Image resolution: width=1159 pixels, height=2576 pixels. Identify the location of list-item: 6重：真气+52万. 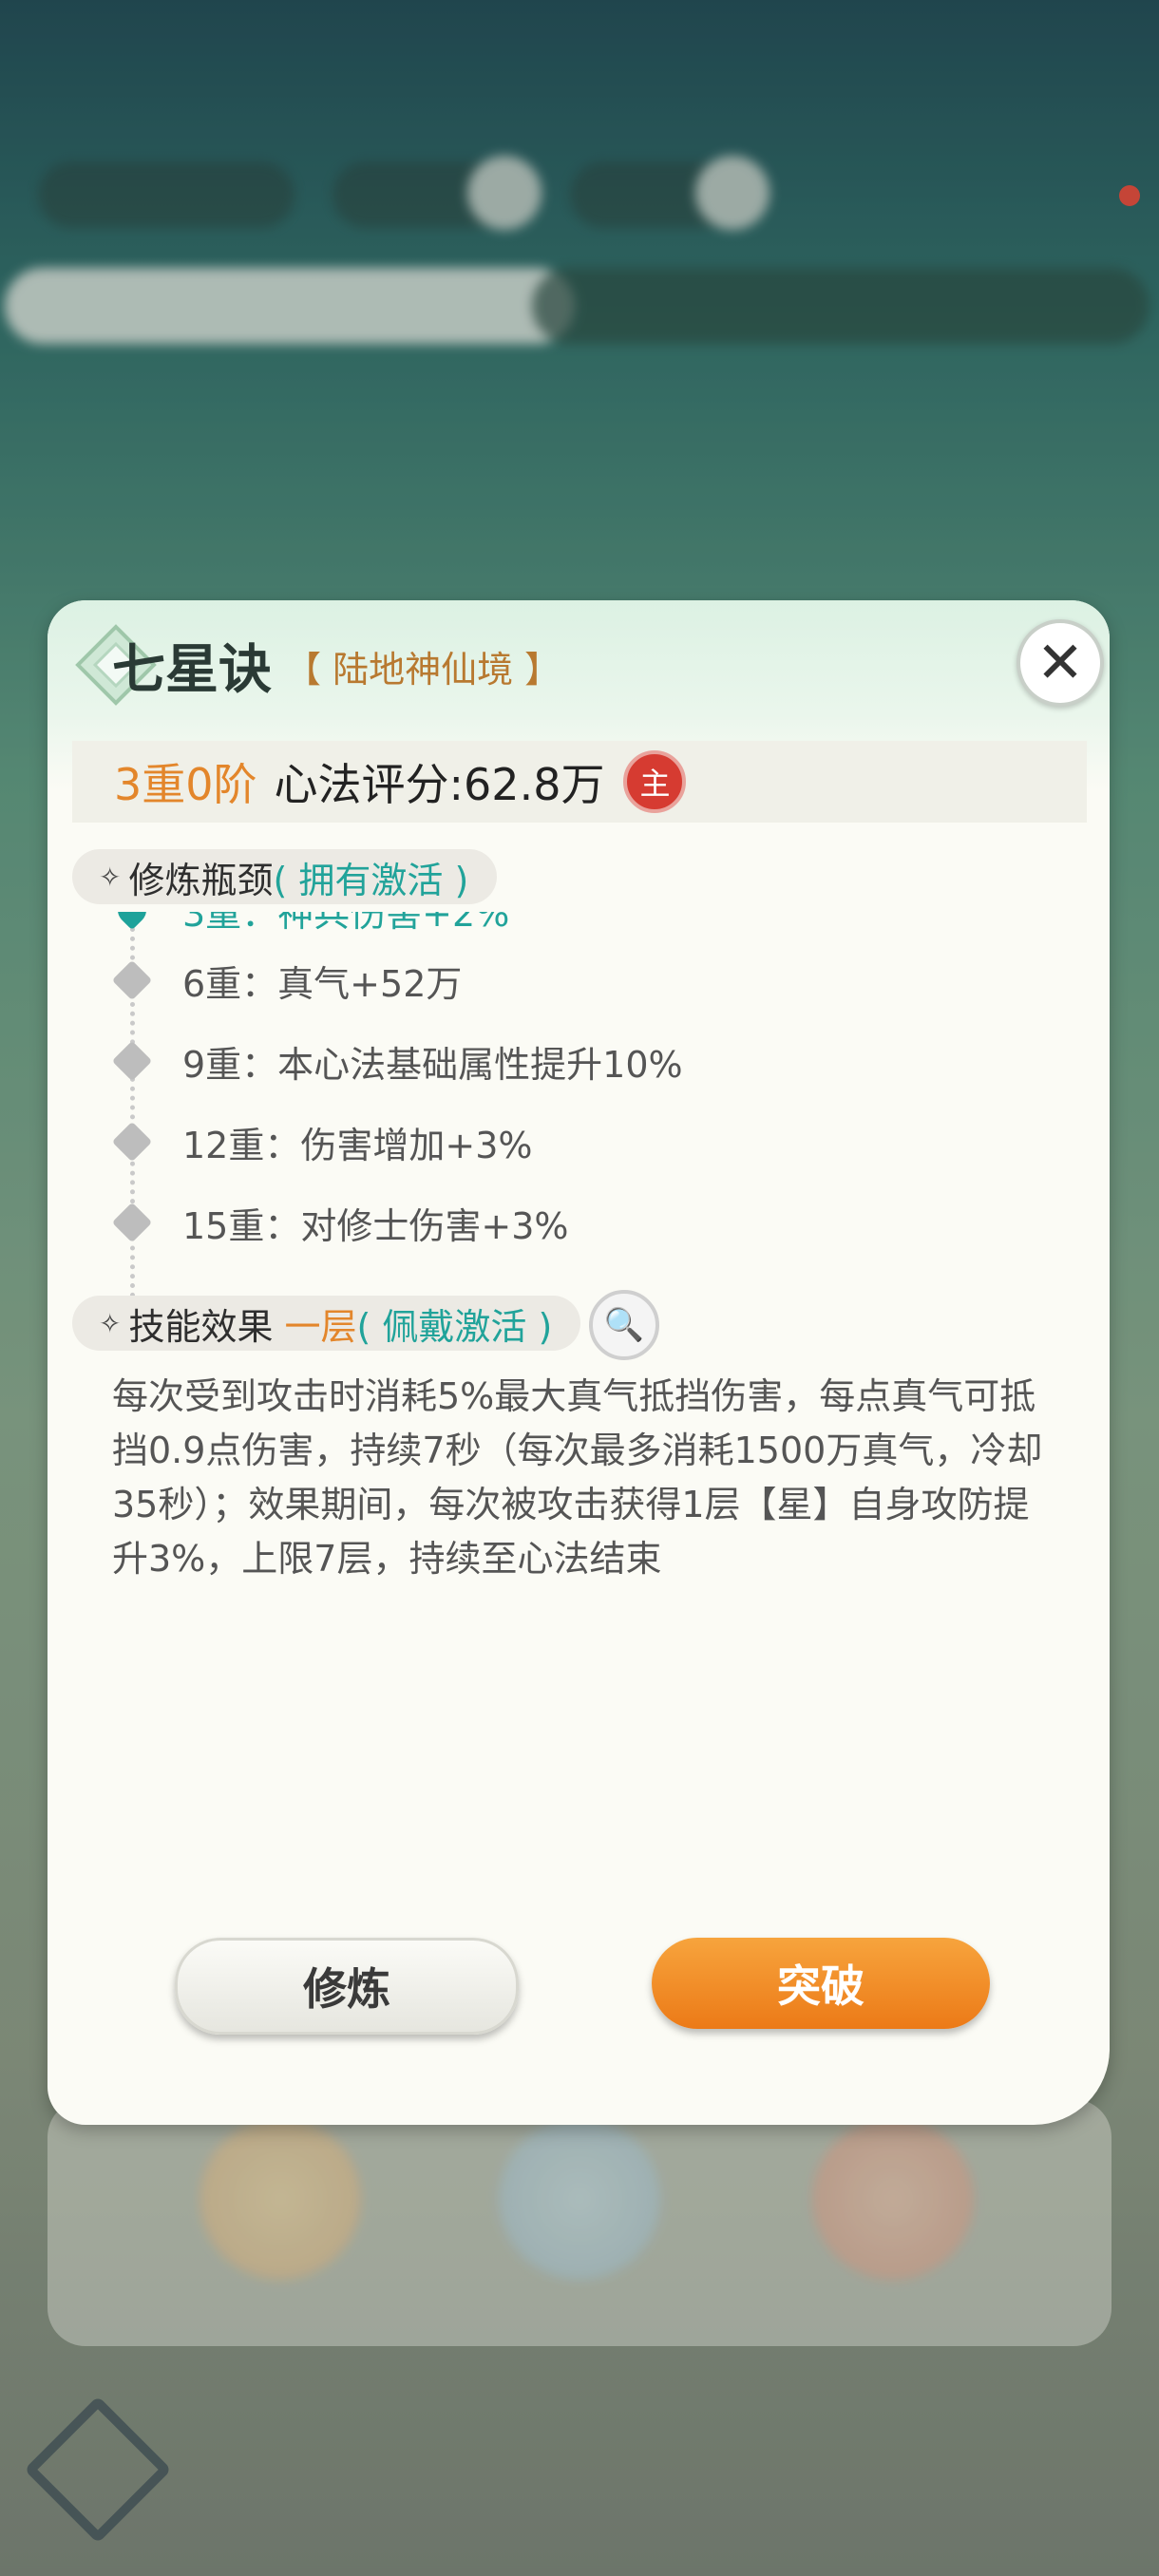
(274, 980).